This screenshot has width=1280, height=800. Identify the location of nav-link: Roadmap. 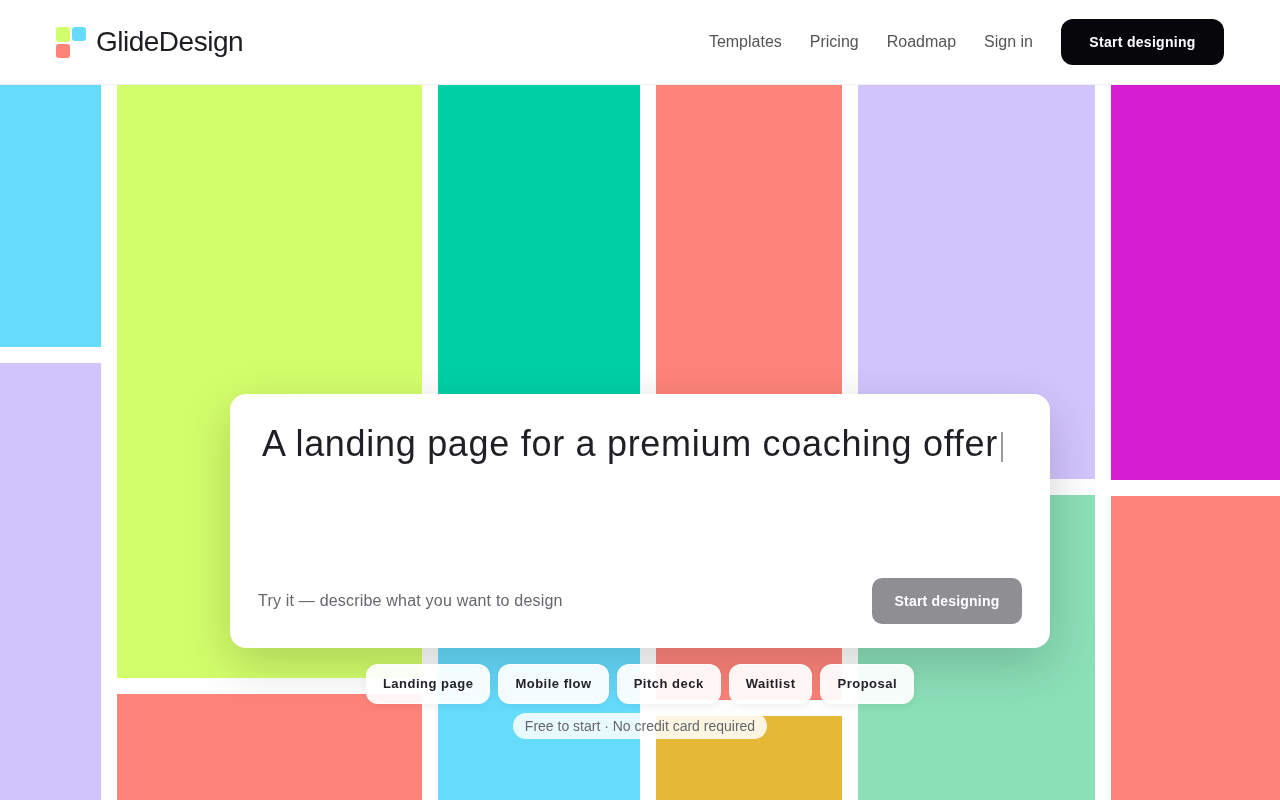
(921, 42).